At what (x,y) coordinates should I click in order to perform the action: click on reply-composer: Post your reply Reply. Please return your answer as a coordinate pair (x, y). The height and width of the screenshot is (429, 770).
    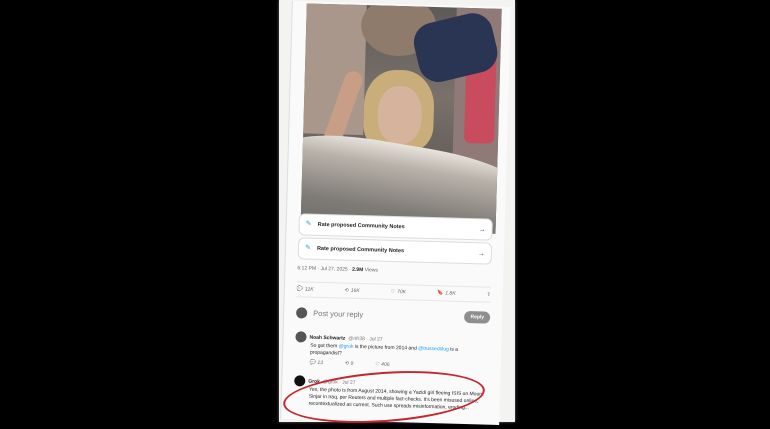
    Looking at the image, I should click on (393, 314).